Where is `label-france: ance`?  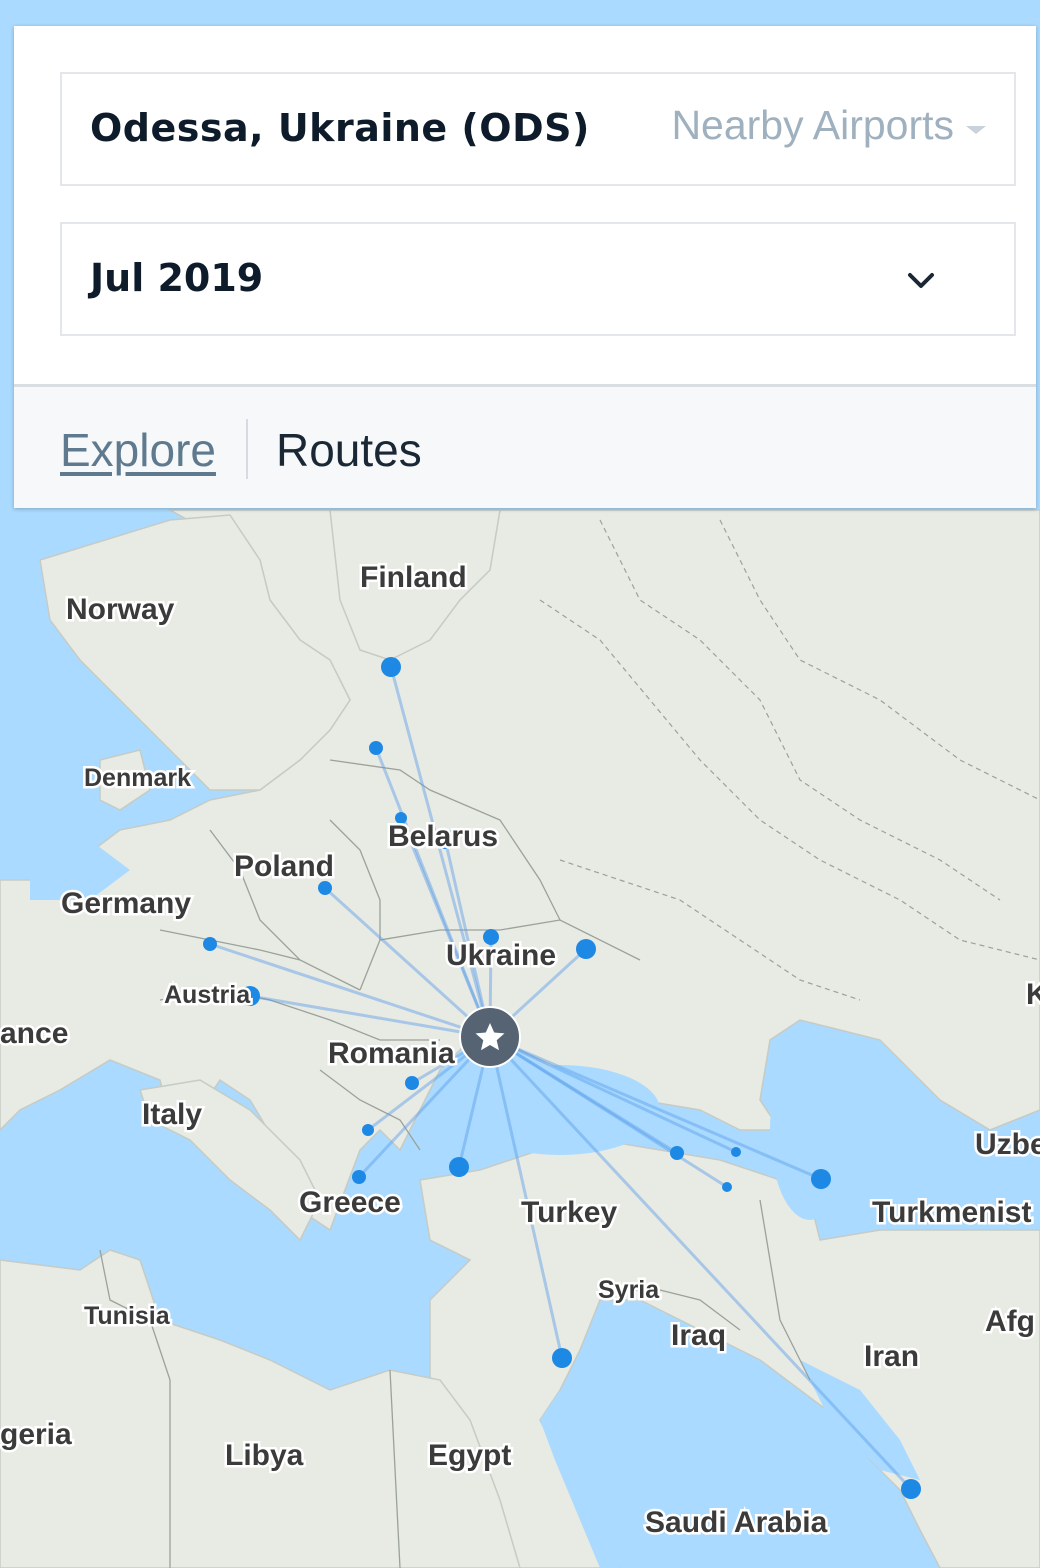
label-france: ance is located at coordinates (34, 1033).